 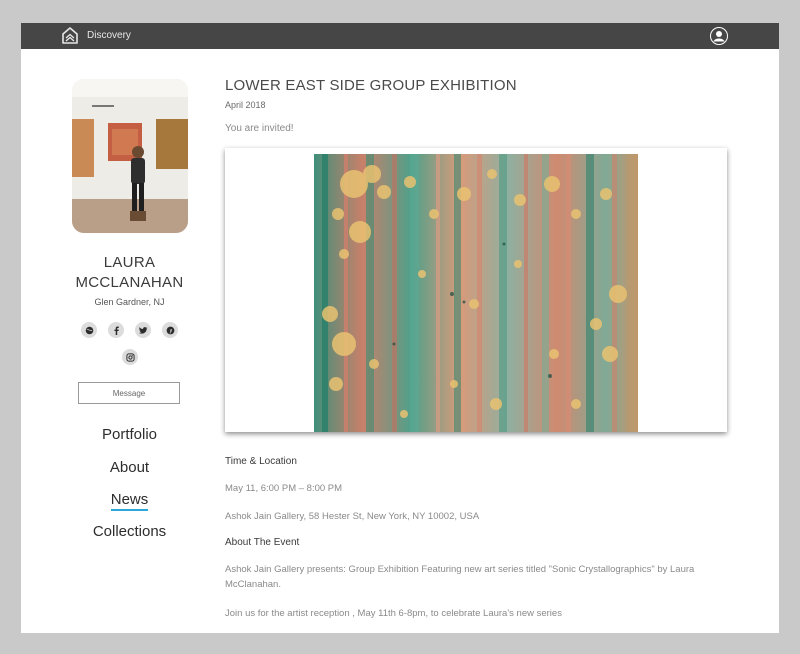 I want to click on nav-about: About, so click(x=129, y=467).